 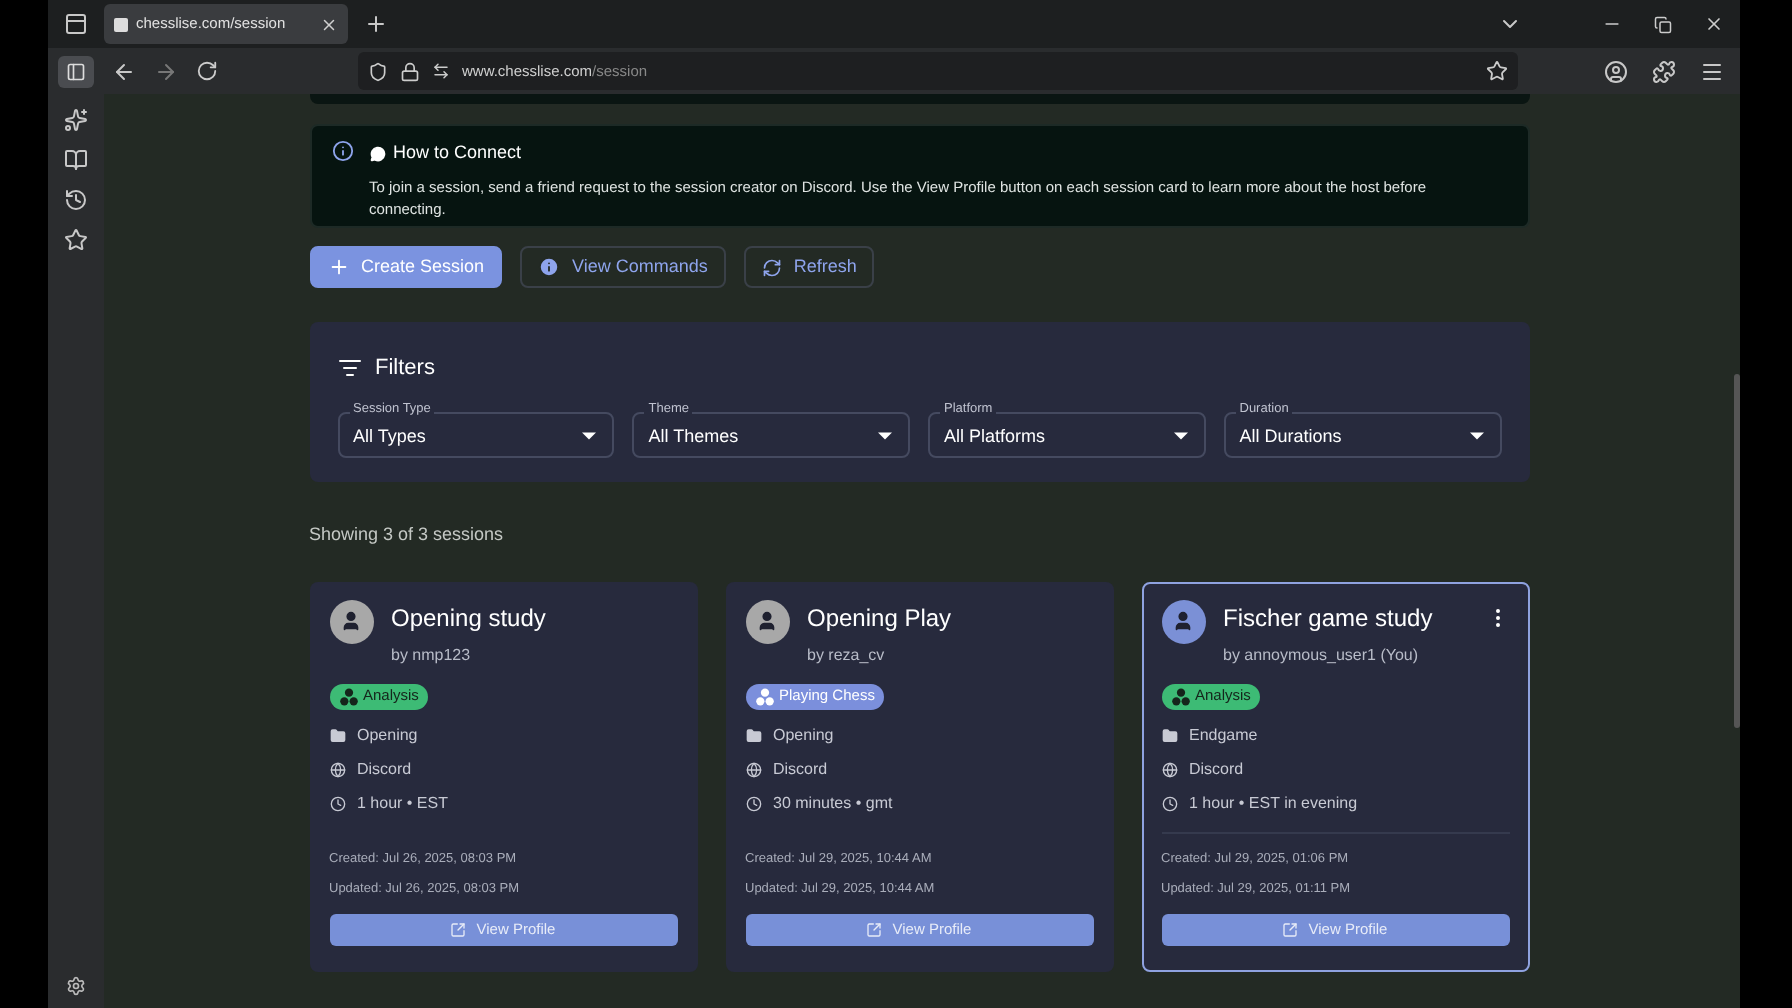 What do you see at coordinates (402, 803) in the screenshot?
I see `duration-text: 1 hour • EST` at bounding box center [402, 803].